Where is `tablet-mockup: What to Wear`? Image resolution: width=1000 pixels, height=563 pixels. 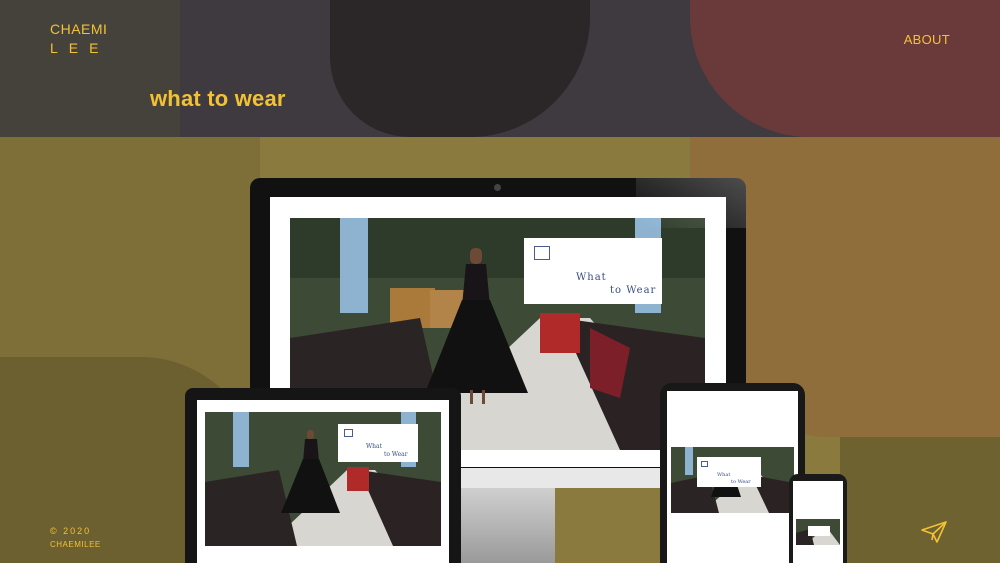 tablet-mockup: What to Wear is located at coordinates (732, 473).